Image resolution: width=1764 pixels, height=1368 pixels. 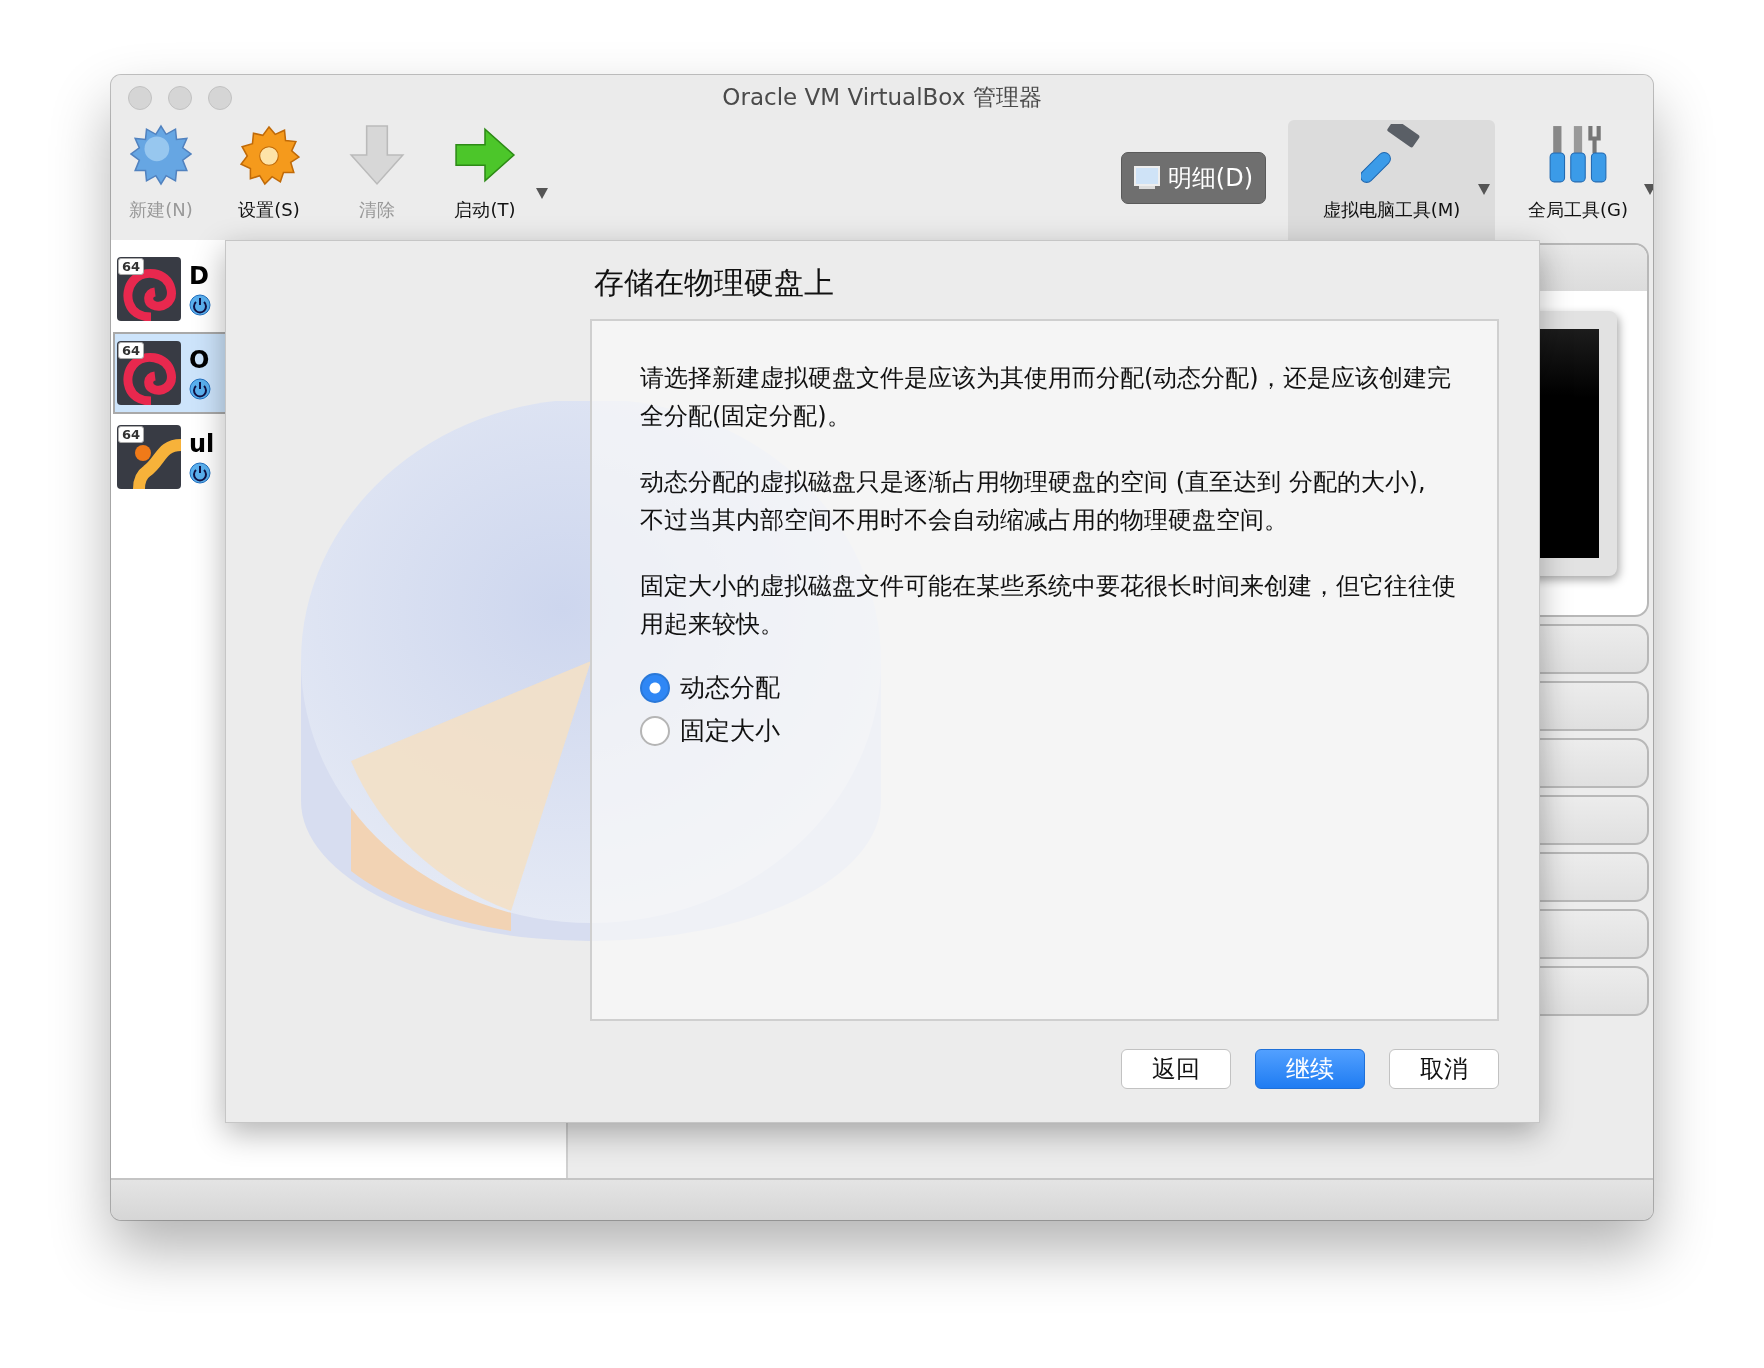 I want to click on description-paragraph: 请选择新建虚拟硬盘文件是应该为其使用而分配(动态分配)，还是应该创建完全分配(固定分配)。, so click(x=1046, y=397).